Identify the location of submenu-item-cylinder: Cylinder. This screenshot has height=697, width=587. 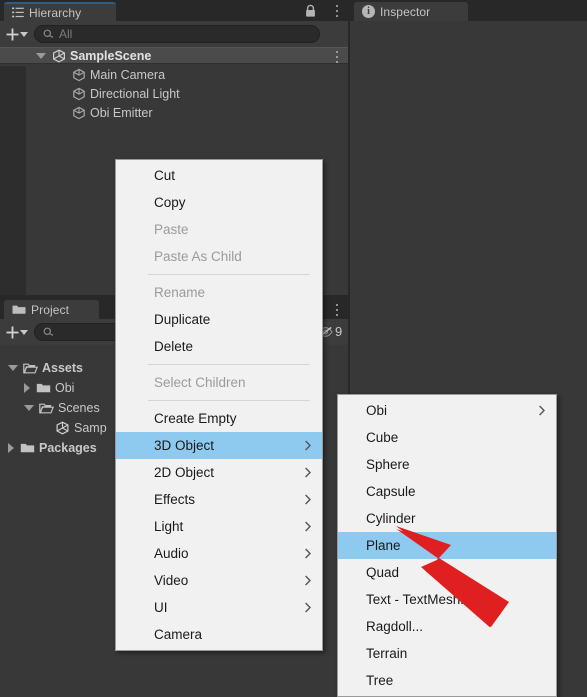
(447, 518).